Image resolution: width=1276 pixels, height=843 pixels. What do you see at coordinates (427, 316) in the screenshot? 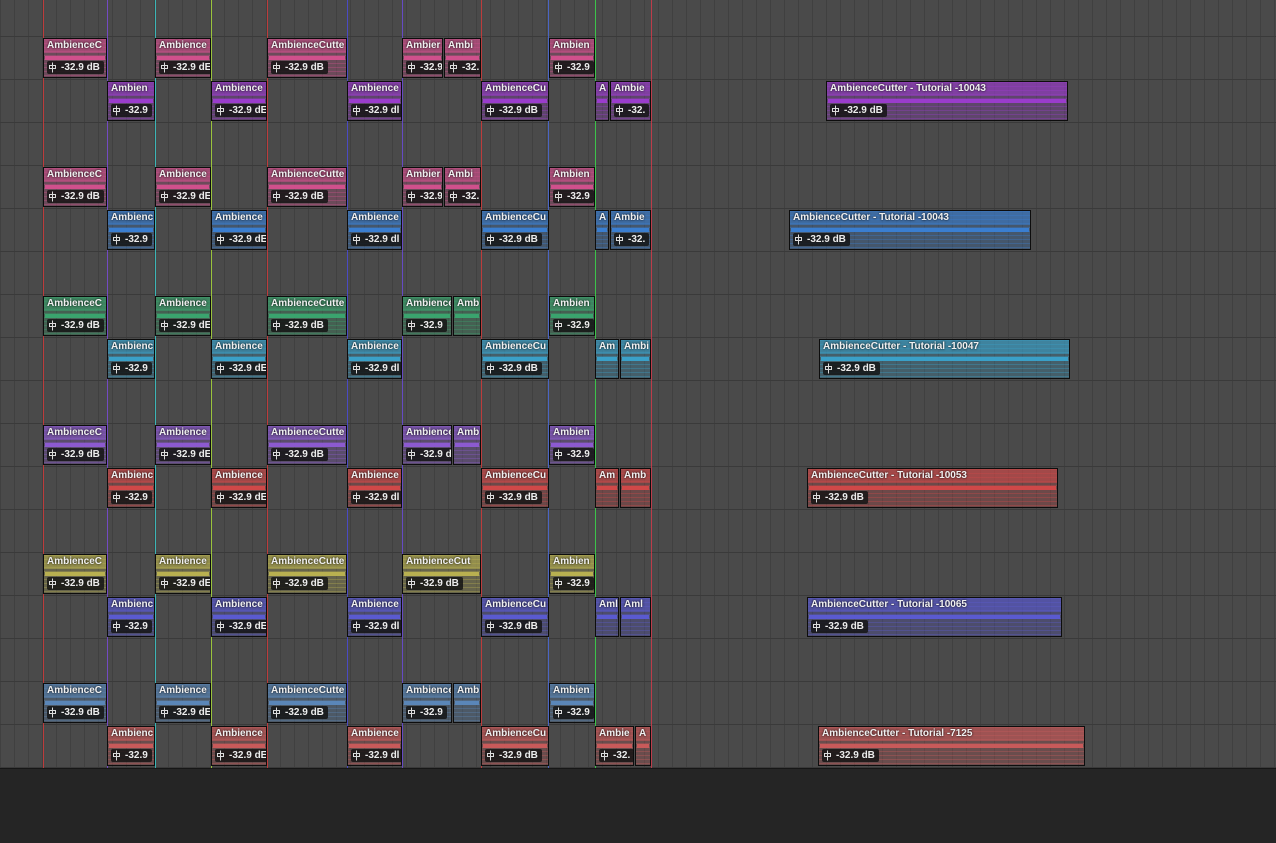
I see `audio-clip: Ambience -32.9` at bounding box center [427, 316].